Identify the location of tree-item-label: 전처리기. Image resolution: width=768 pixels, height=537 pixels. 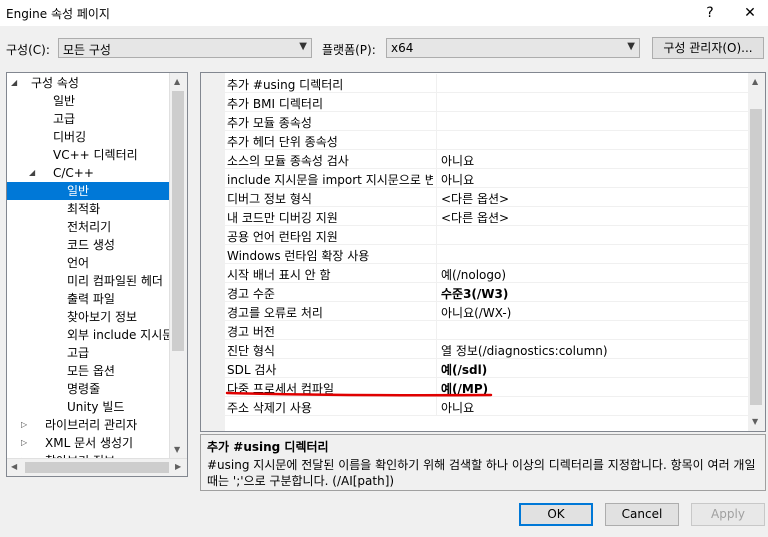
(89, 227).